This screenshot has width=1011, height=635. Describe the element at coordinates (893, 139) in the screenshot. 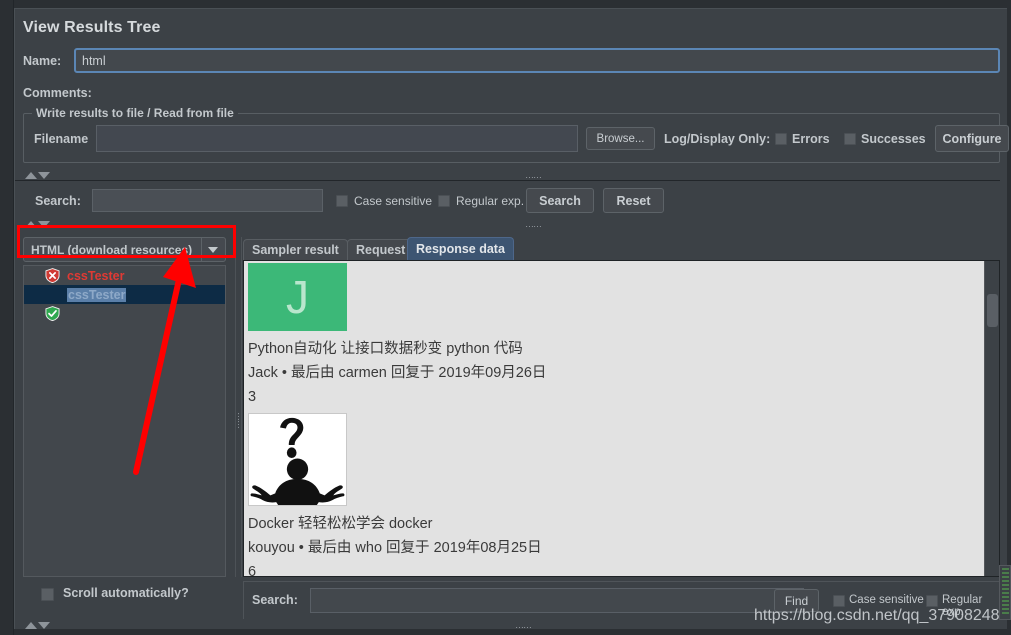

I see `successes-label: Successes` at that location.